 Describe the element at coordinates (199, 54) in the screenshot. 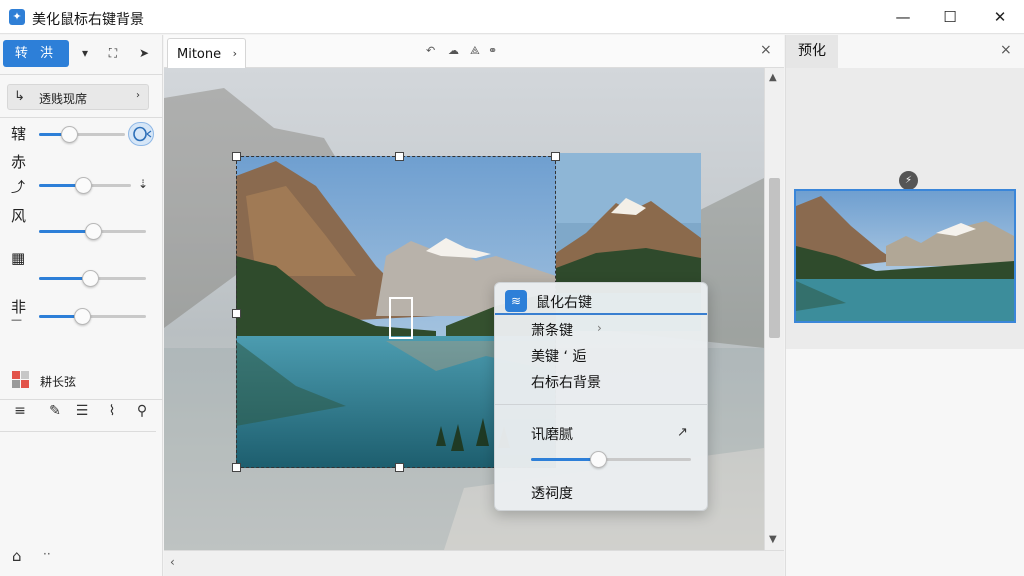

I see `document-tab-label: Mitone` at that location.